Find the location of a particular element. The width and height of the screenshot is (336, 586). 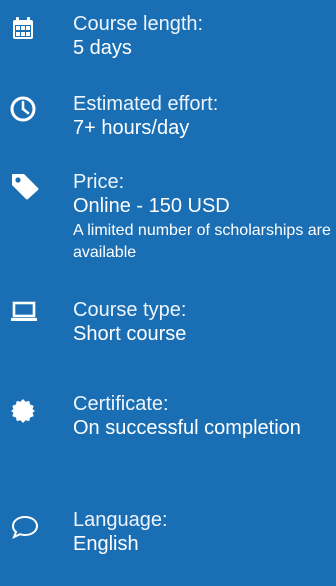

course-length-value: 5 days is located at coordinates (102, 48).